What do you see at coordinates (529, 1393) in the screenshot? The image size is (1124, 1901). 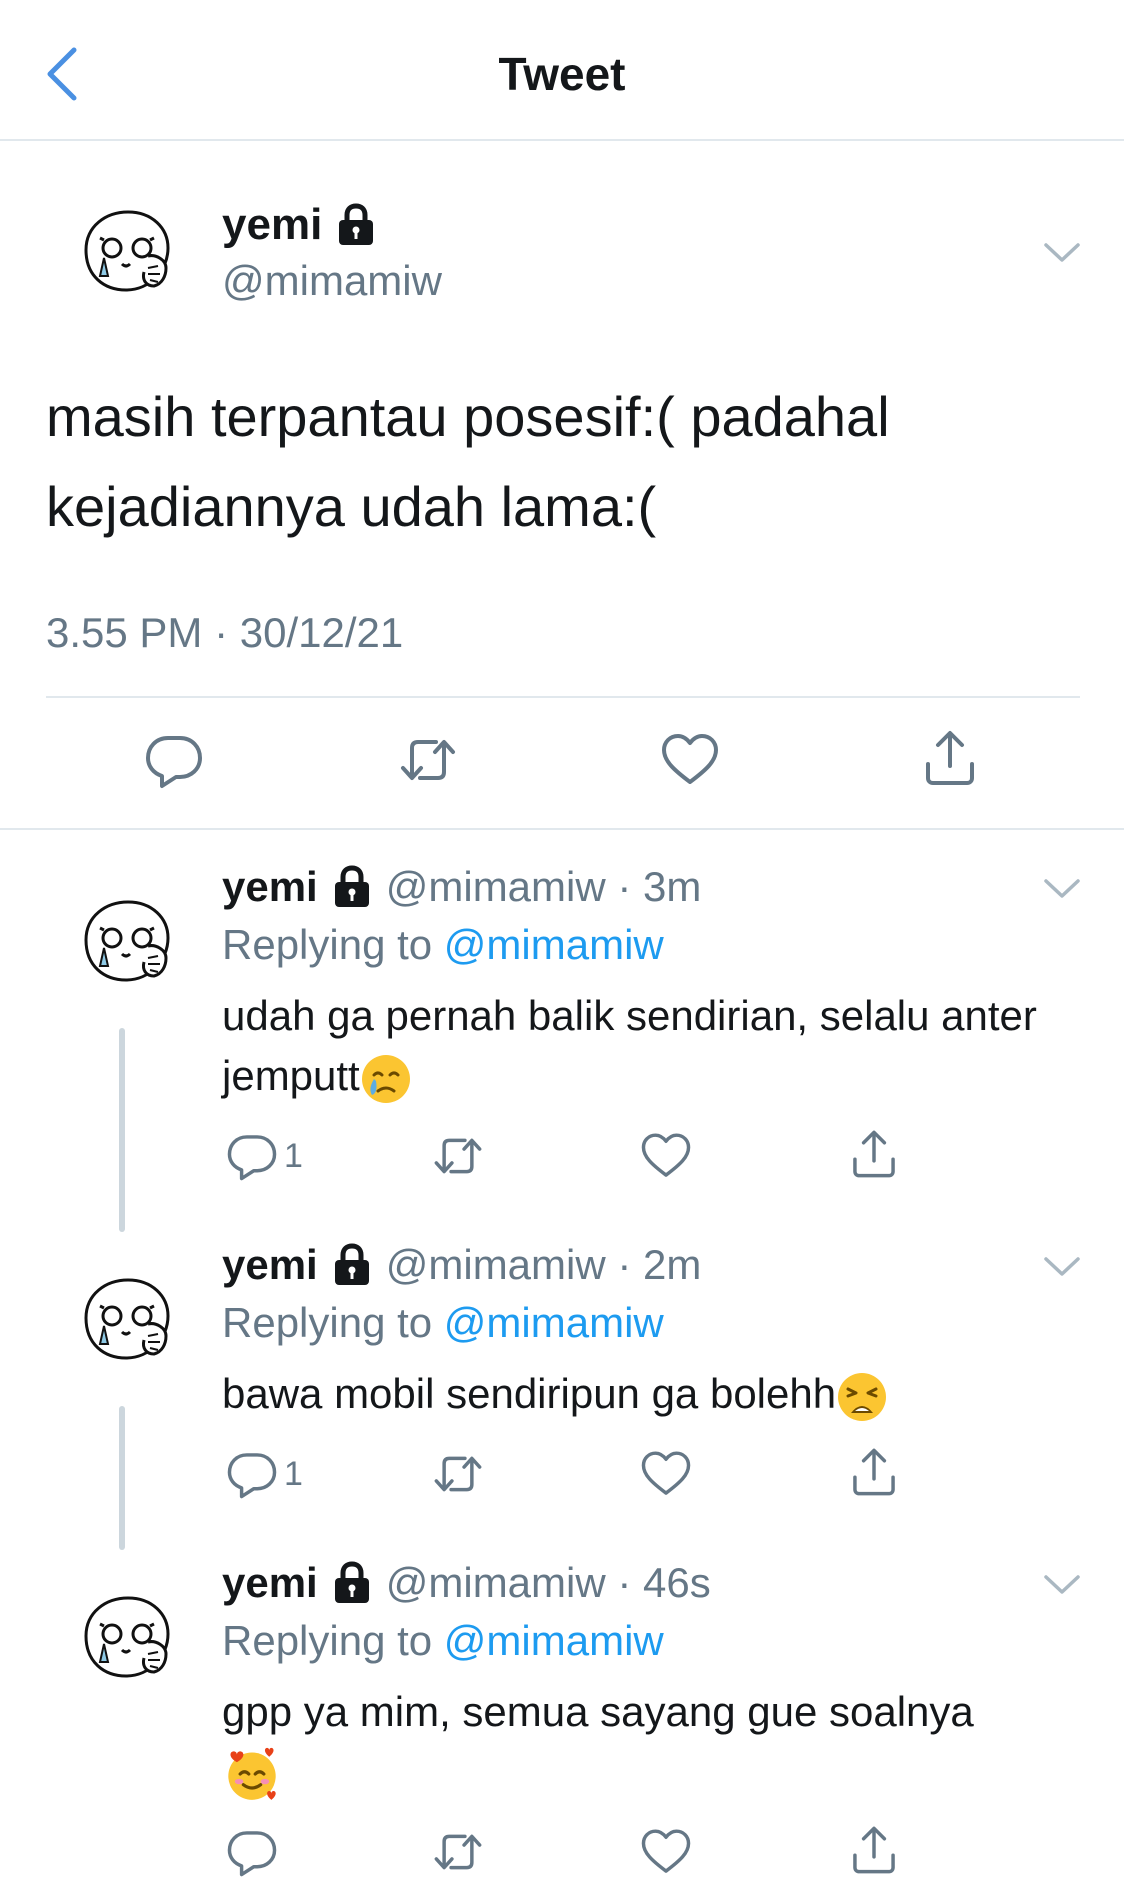 I see `reply-text-content: bawa mobil sendiripun ga bolehh` at bounding box center [529, 1393].